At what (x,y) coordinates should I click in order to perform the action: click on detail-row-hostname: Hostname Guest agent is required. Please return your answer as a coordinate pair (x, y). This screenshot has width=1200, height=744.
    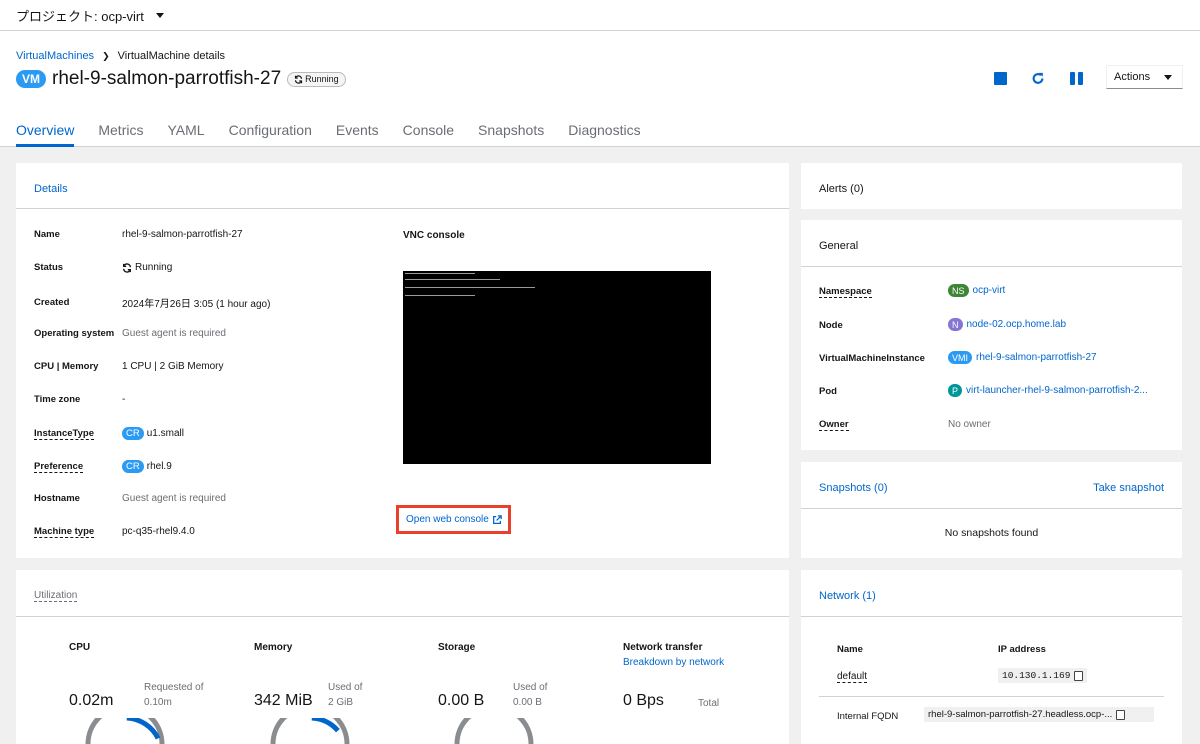
    Looking at the image, I should click on (130, 498).